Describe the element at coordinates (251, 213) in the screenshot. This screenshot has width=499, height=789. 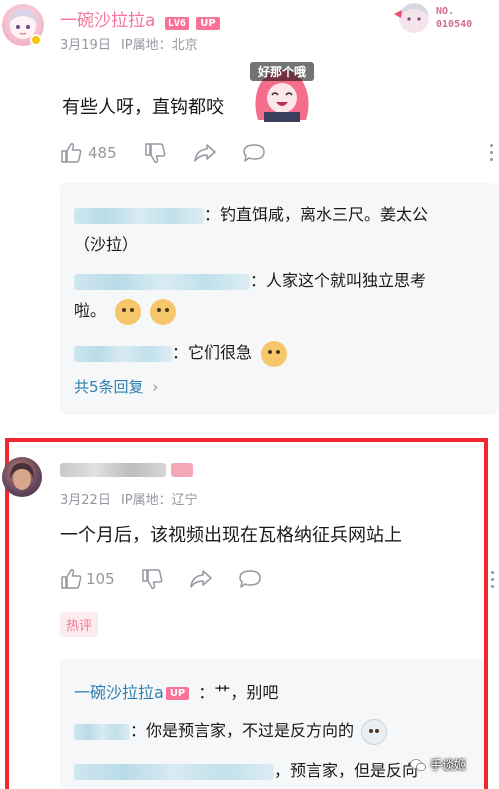
I see `reply-item: ：钓直饵咸，离水三尺。姜太公` at that location.